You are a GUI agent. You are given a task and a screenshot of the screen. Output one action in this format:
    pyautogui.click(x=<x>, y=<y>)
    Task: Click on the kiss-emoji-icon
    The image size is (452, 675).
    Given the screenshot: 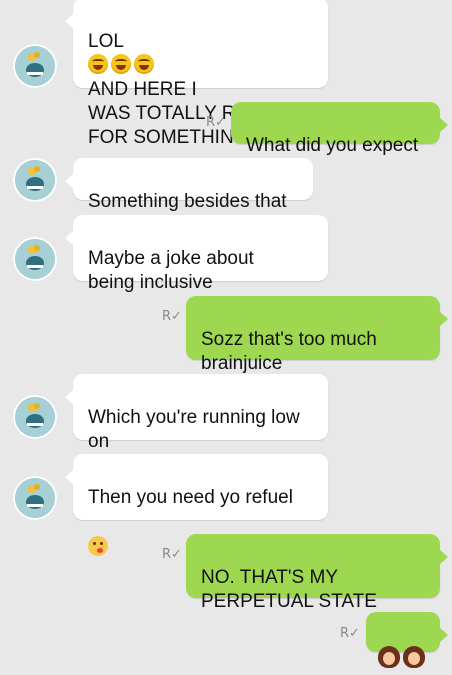 What is the action you would take?
    pyautogui.click(x=98, y=546)
    